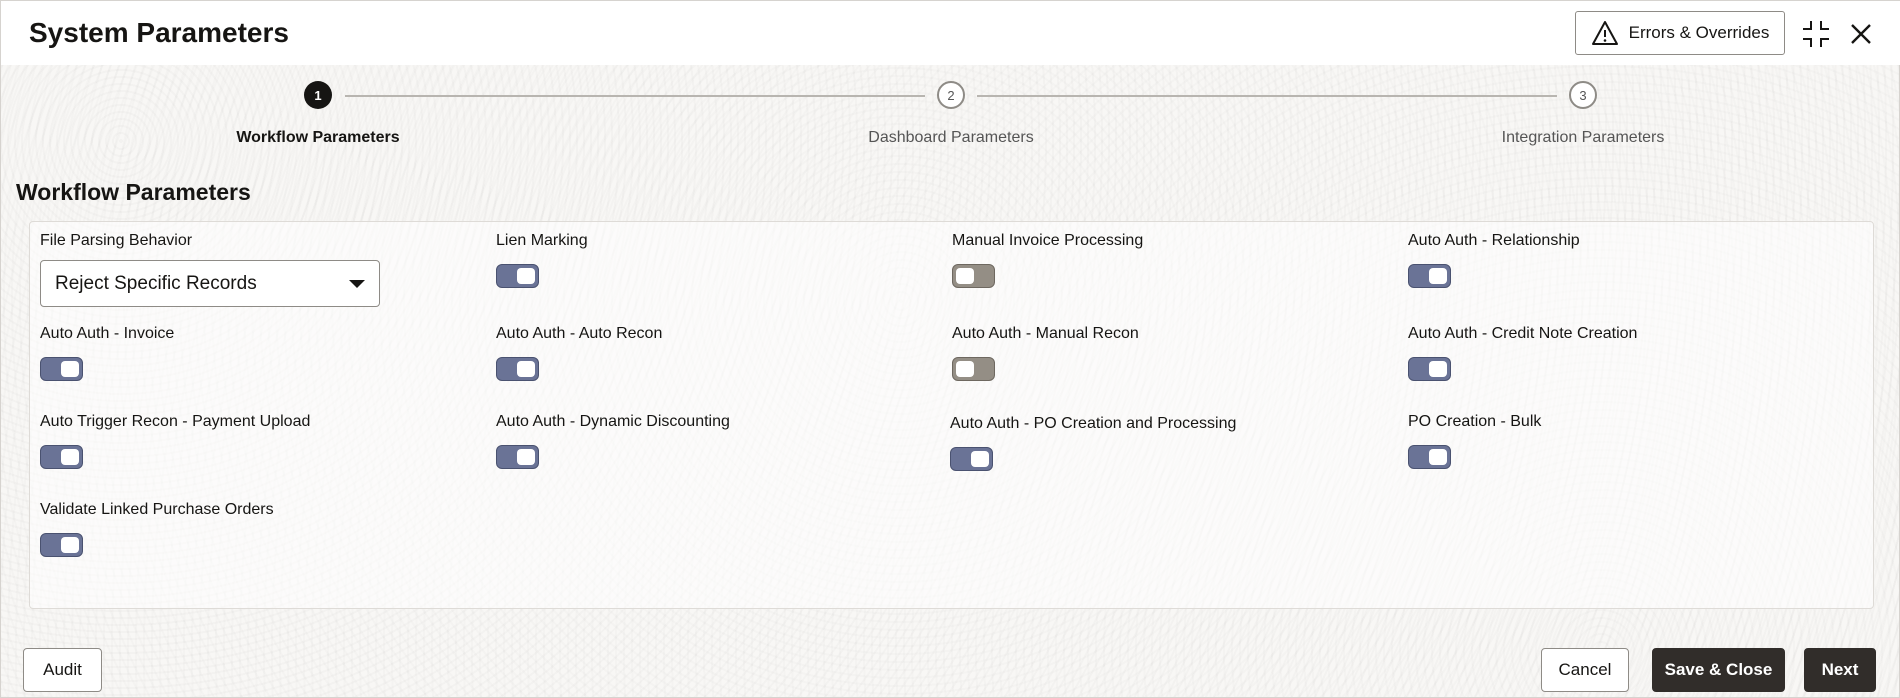 This screenshot has width=1900, height=698. Describe the element at coordinates (1045, 353) in the screenshot. I see `toggle-field-auto-auth-manual-recon: Auto Auth - Manual Recon` at that location.